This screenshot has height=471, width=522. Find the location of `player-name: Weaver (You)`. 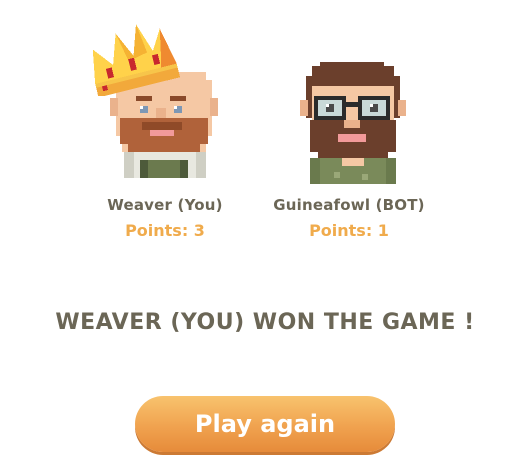

player-name: Weaver (You) is located at coordinates (165, 205).